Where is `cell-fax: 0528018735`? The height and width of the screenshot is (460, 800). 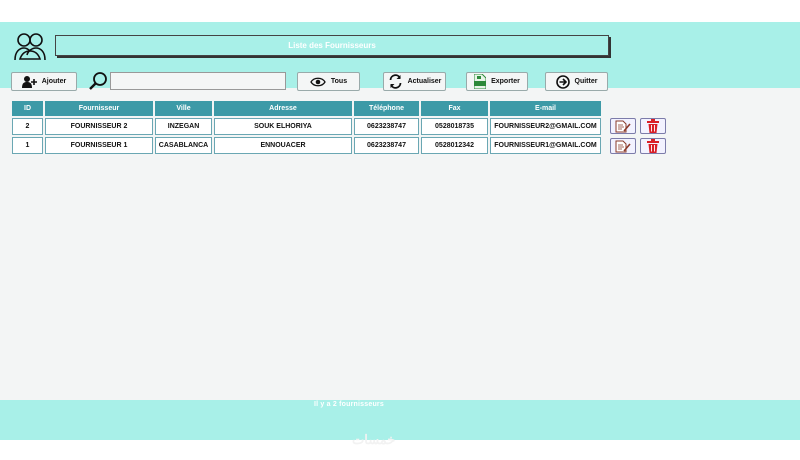 cell-fax: 0528018735 is located at coordinates (454, 126).